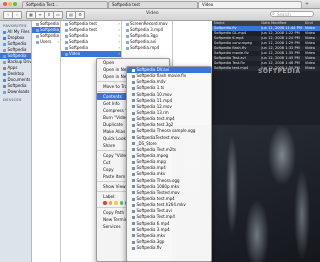  I want to click on list-cell: Softpedia test.mp4, so click(231, 68).